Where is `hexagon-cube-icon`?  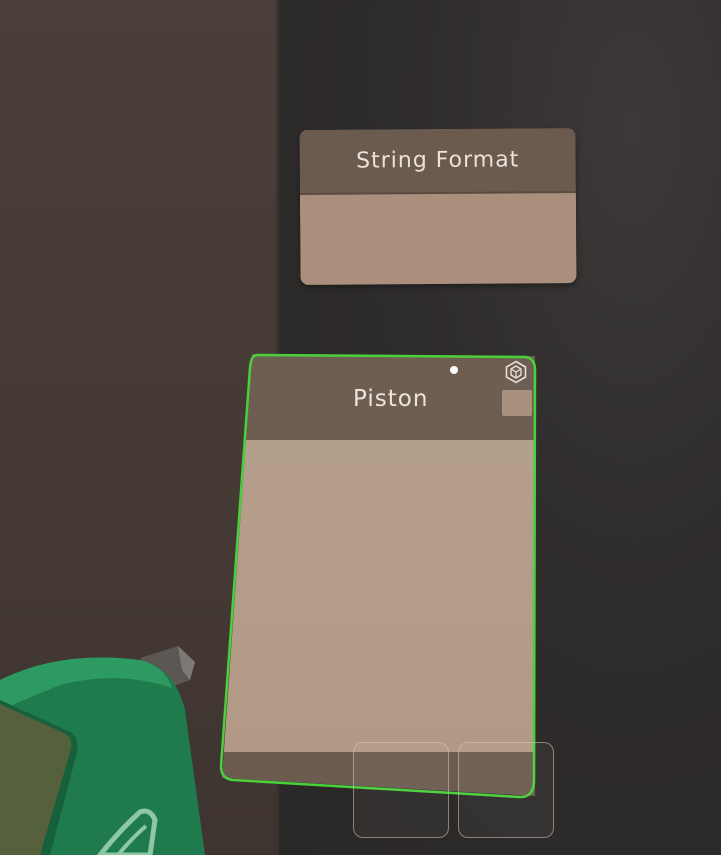
hexagon-cube-icon is located at coordinates (516, 372).